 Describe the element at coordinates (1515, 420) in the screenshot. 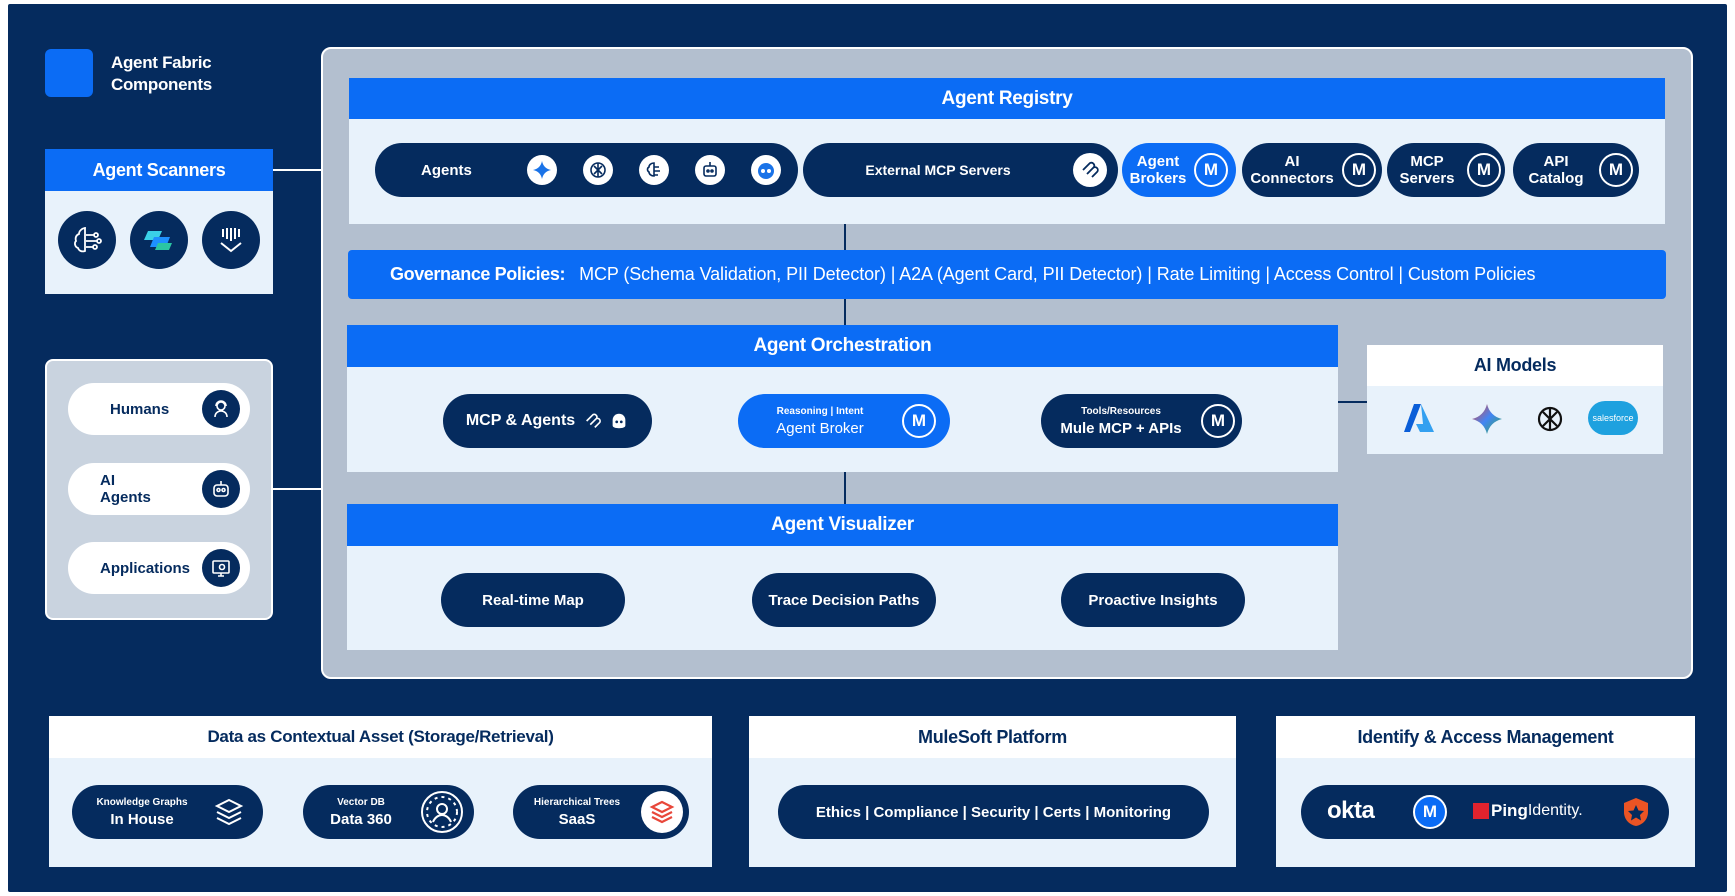

I see `ai-models-body: salesforce` at that location.